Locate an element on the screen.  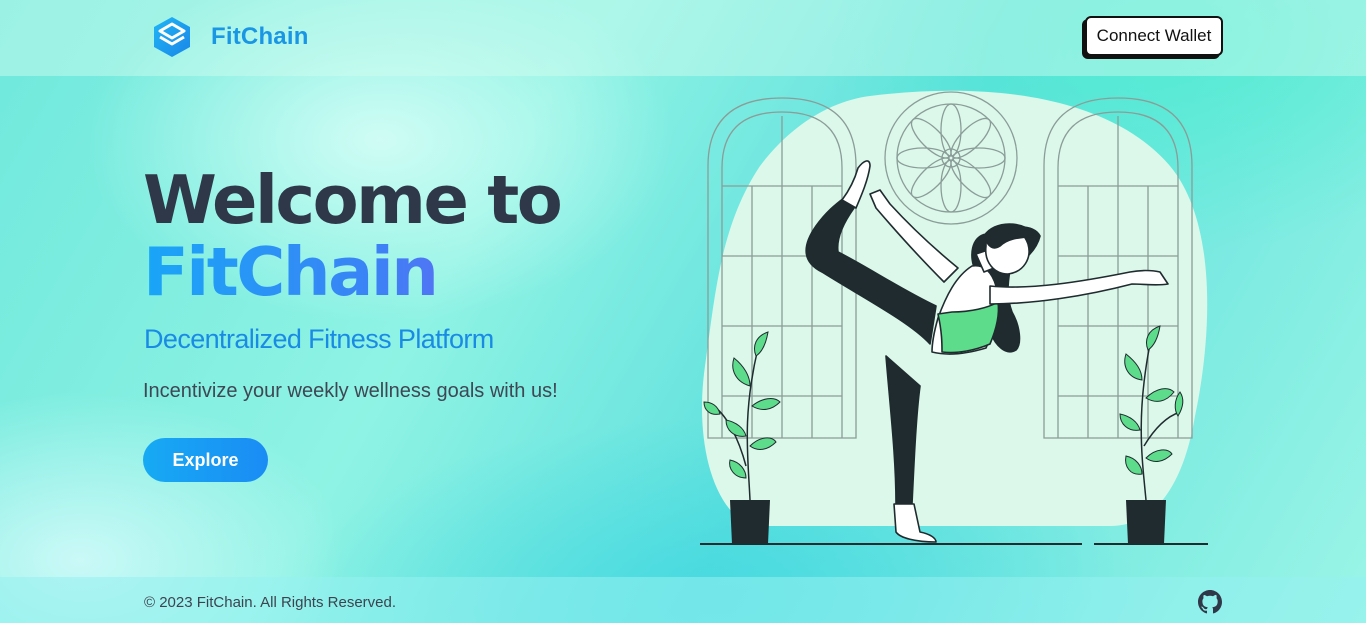
explore-button: Explore is located at coordinates (205, 460).